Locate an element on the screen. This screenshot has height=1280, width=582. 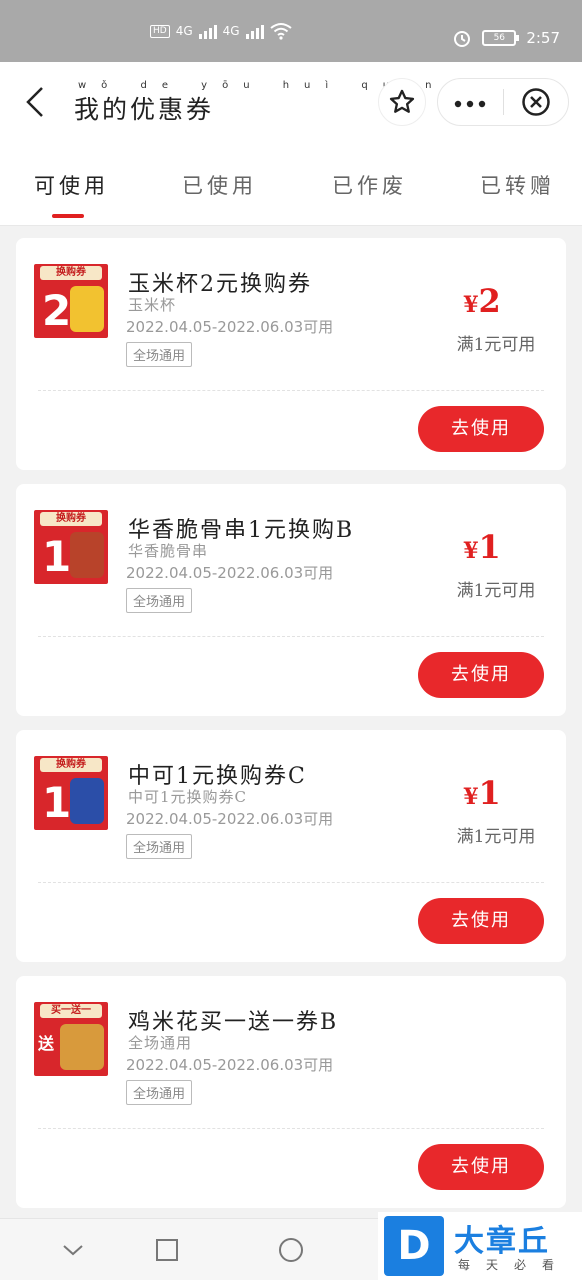
favorite-button is located at coordinates (402, 102).